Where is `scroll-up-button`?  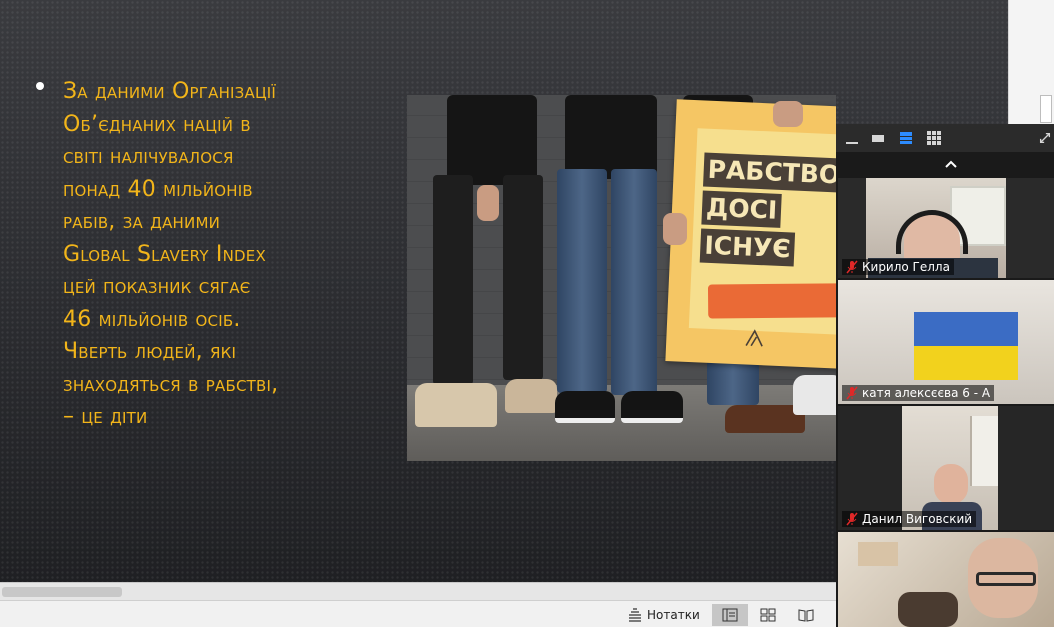 scroll-up-button is located at coordinates (945, 164).